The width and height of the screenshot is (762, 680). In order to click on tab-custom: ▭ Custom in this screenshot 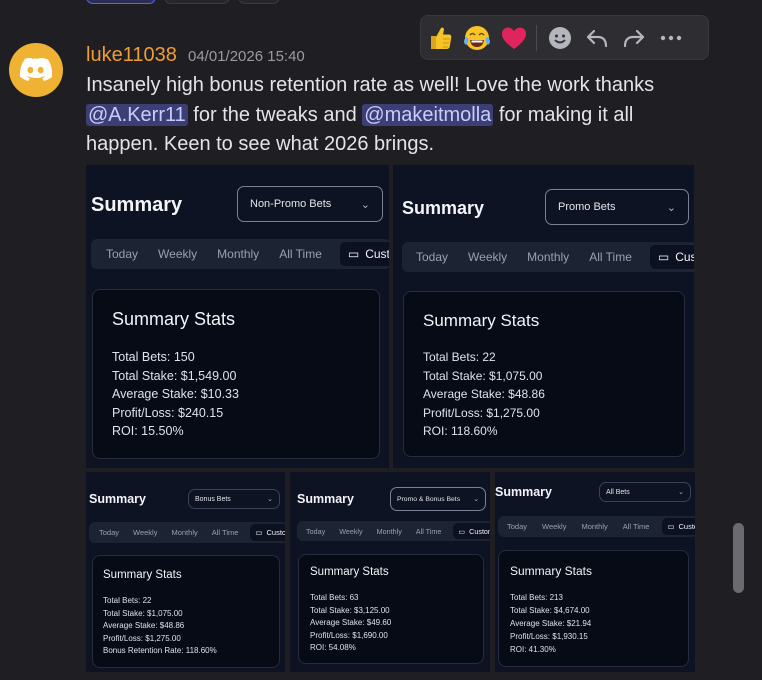, I will do `click(671, 257)`.